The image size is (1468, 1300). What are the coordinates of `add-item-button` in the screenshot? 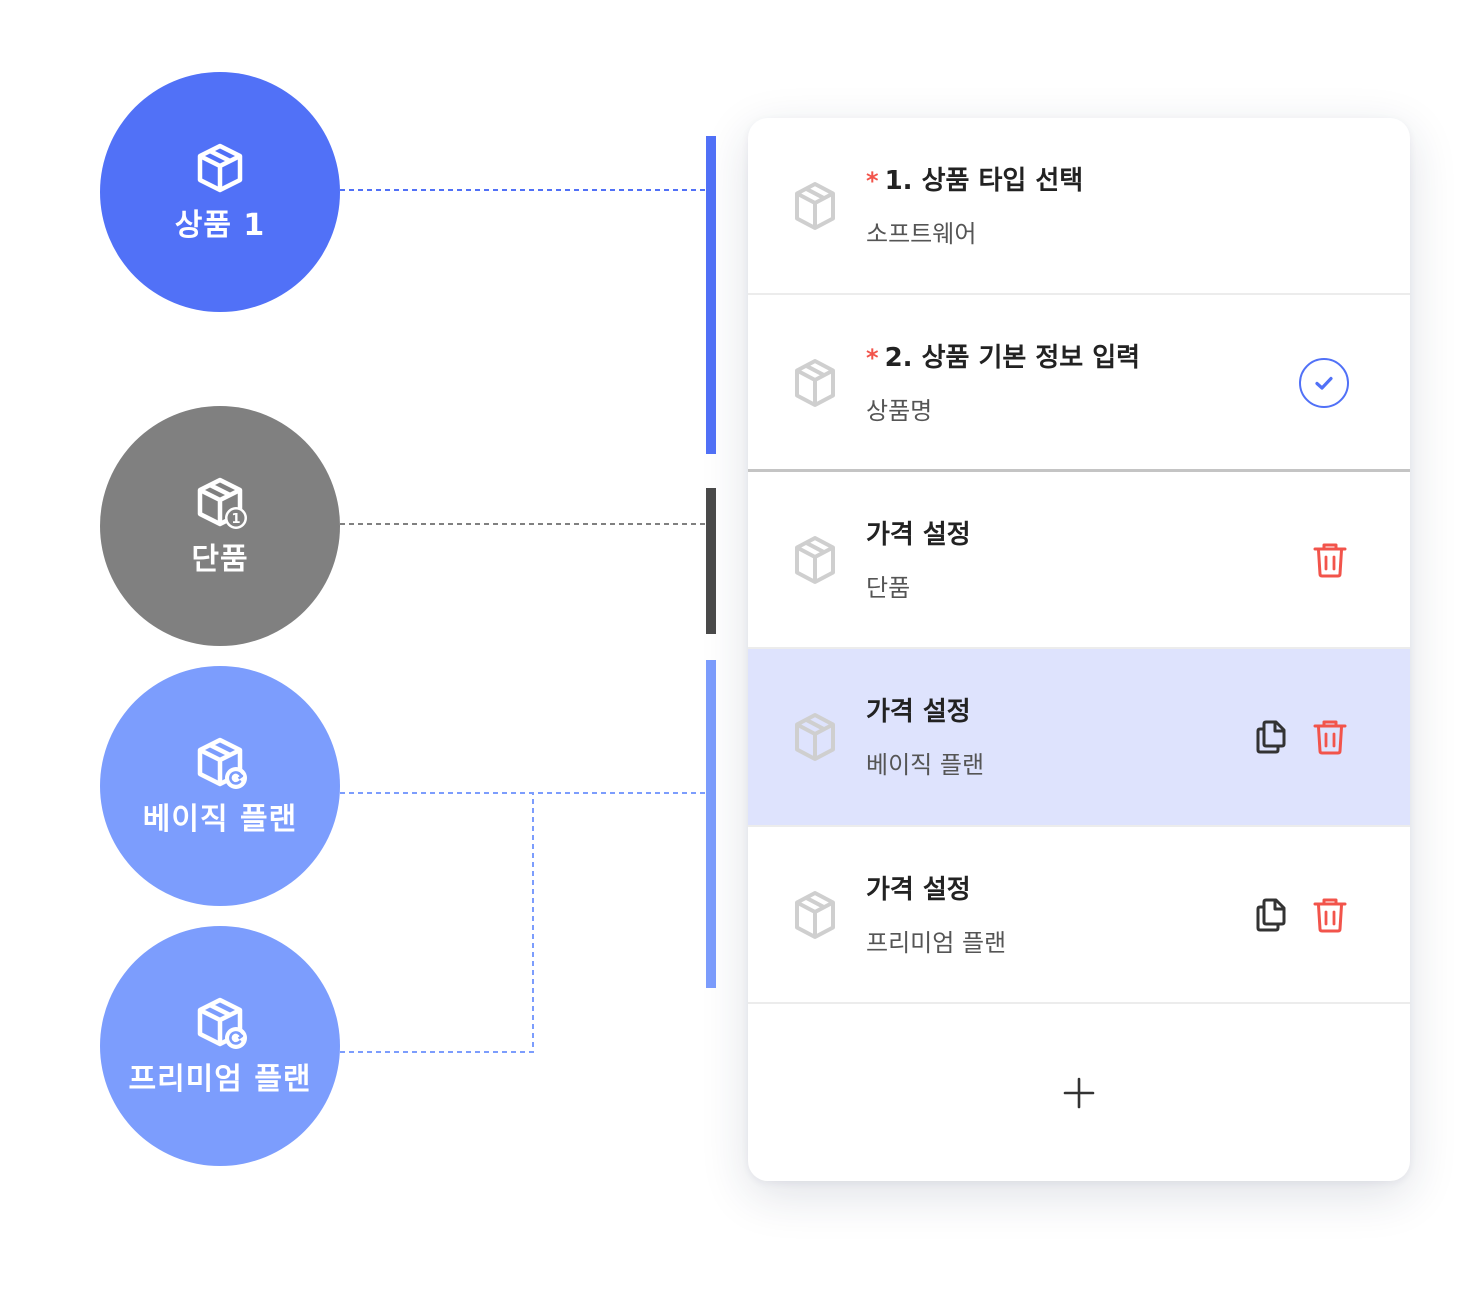 It's located at (1079, 1092).